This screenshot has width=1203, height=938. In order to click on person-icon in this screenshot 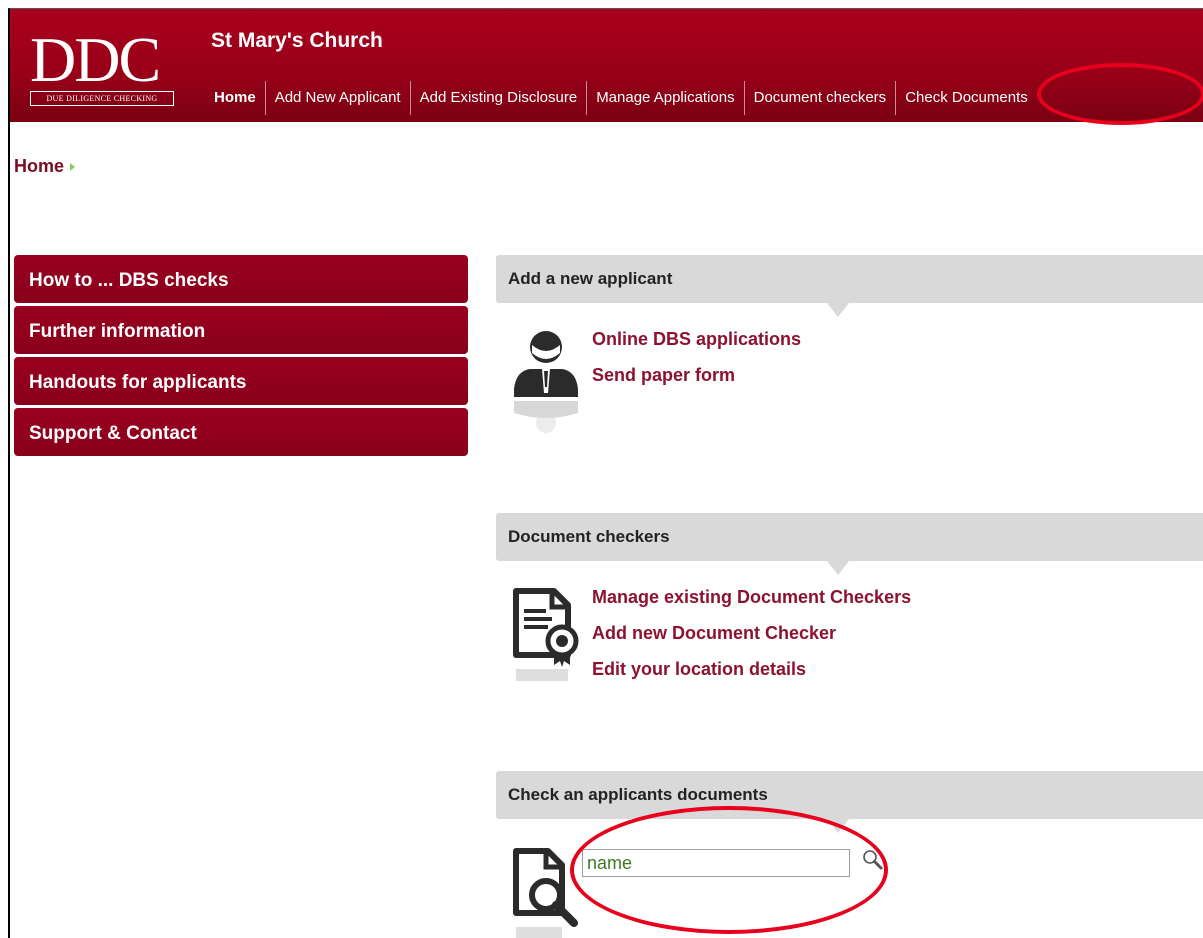, I will do `click(546, 381)`.